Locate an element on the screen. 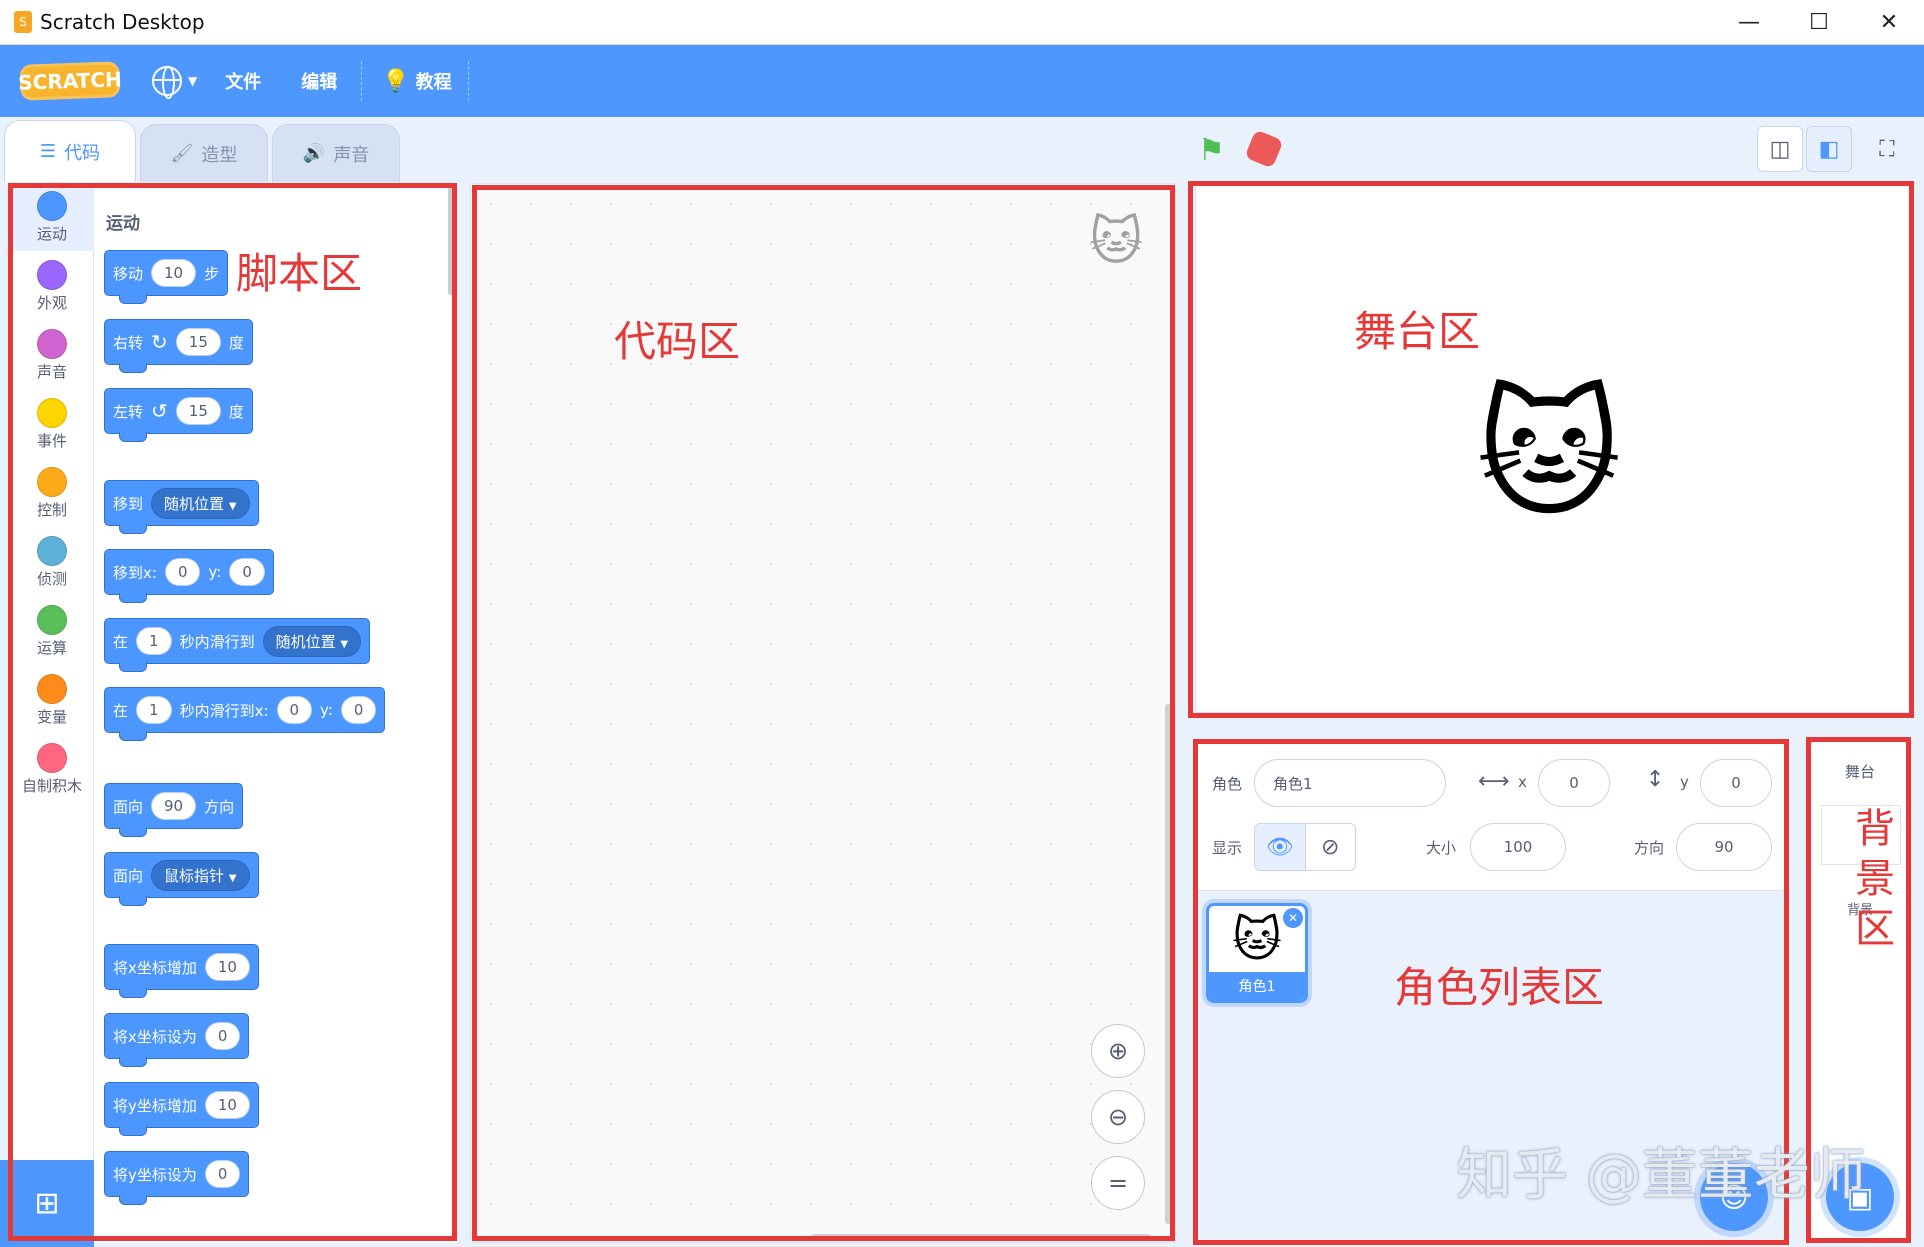 The image size is (1924, 1247). scratch-logo: SCRATCH is located at coordinates (70, 81).